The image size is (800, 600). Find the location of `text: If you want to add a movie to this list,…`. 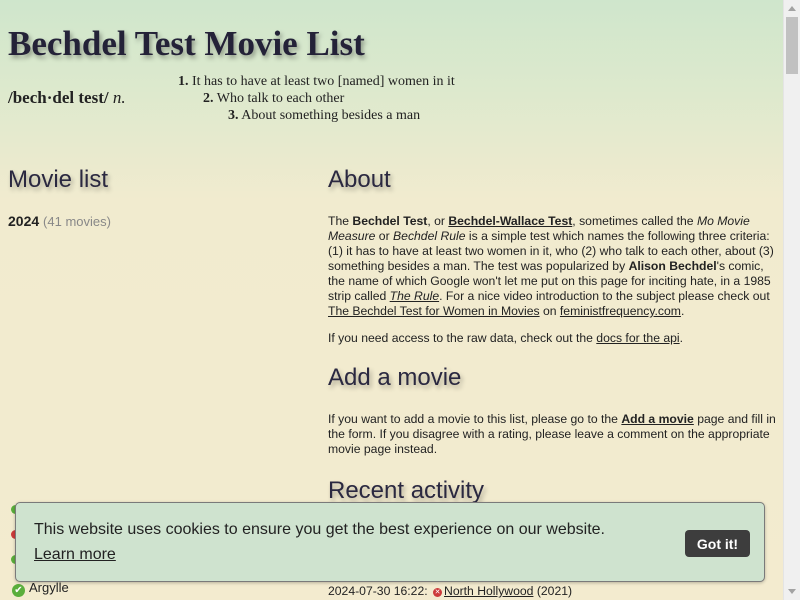

text: If you want to add a movie to this list,… is located at coordinates (475, 419).